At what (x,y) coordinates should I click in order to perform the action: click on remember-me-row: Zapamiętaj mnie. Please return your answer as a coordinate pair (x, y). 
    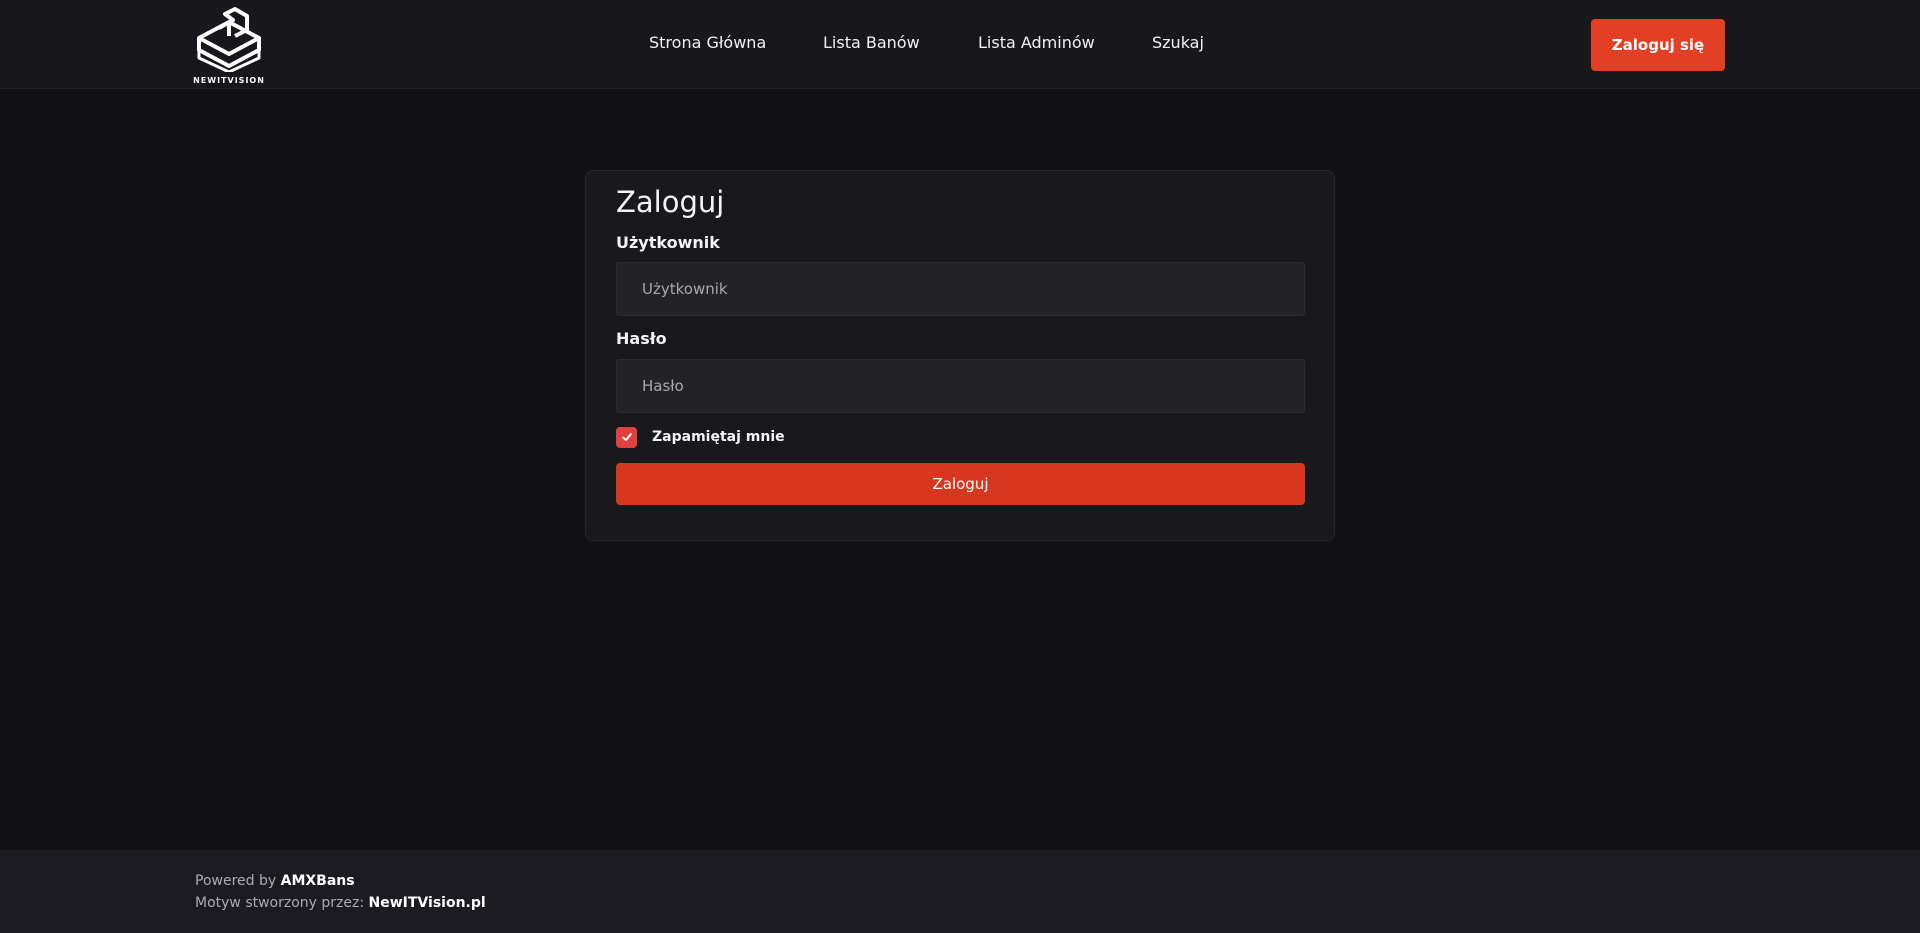
    Looking at the image, I should click on (700, 437).